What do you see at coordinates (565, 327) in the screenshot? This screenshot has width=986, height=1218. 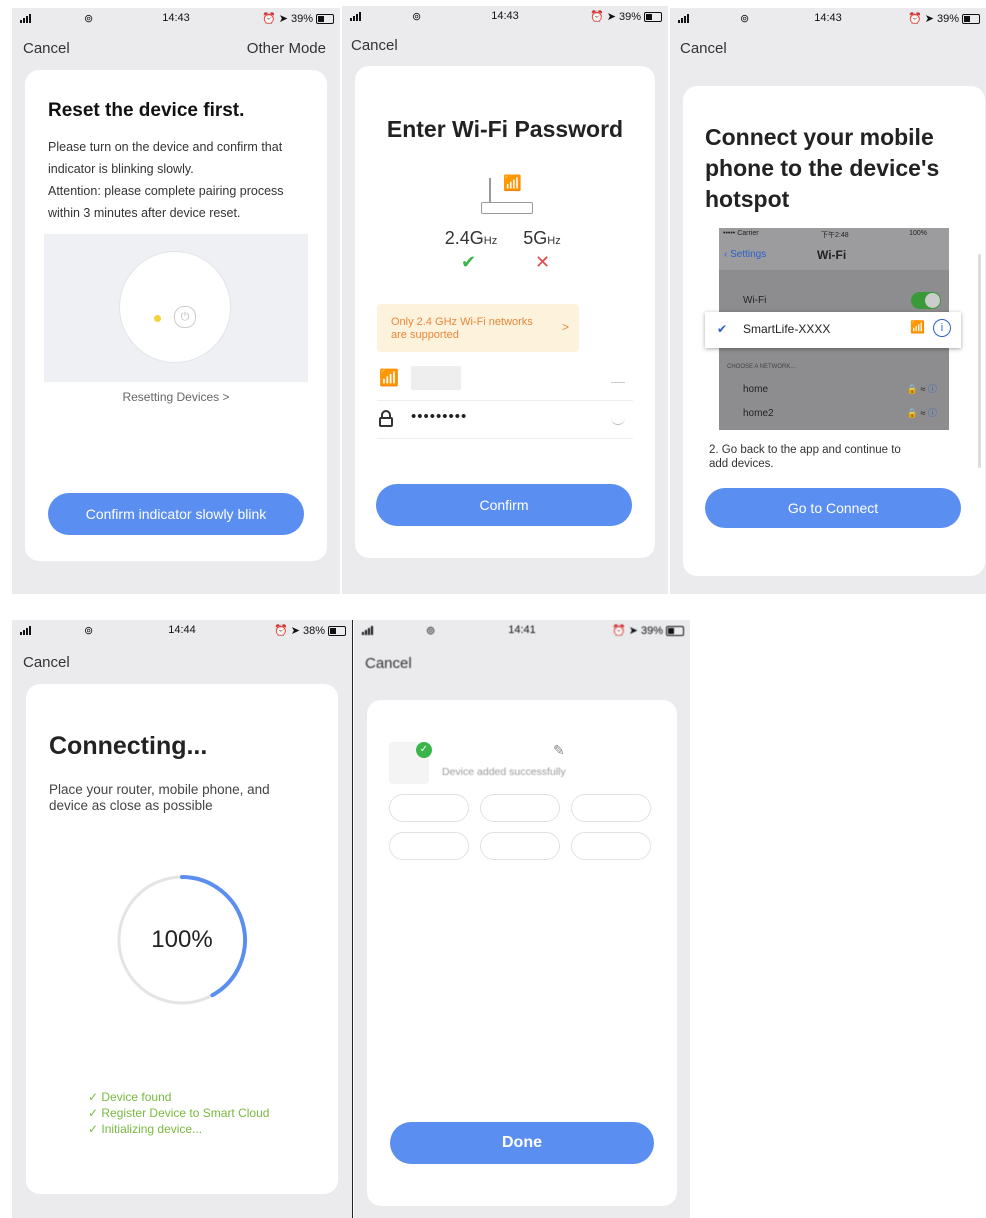 I see `chevron-right-icon: >` at bounding box center [565, 327].